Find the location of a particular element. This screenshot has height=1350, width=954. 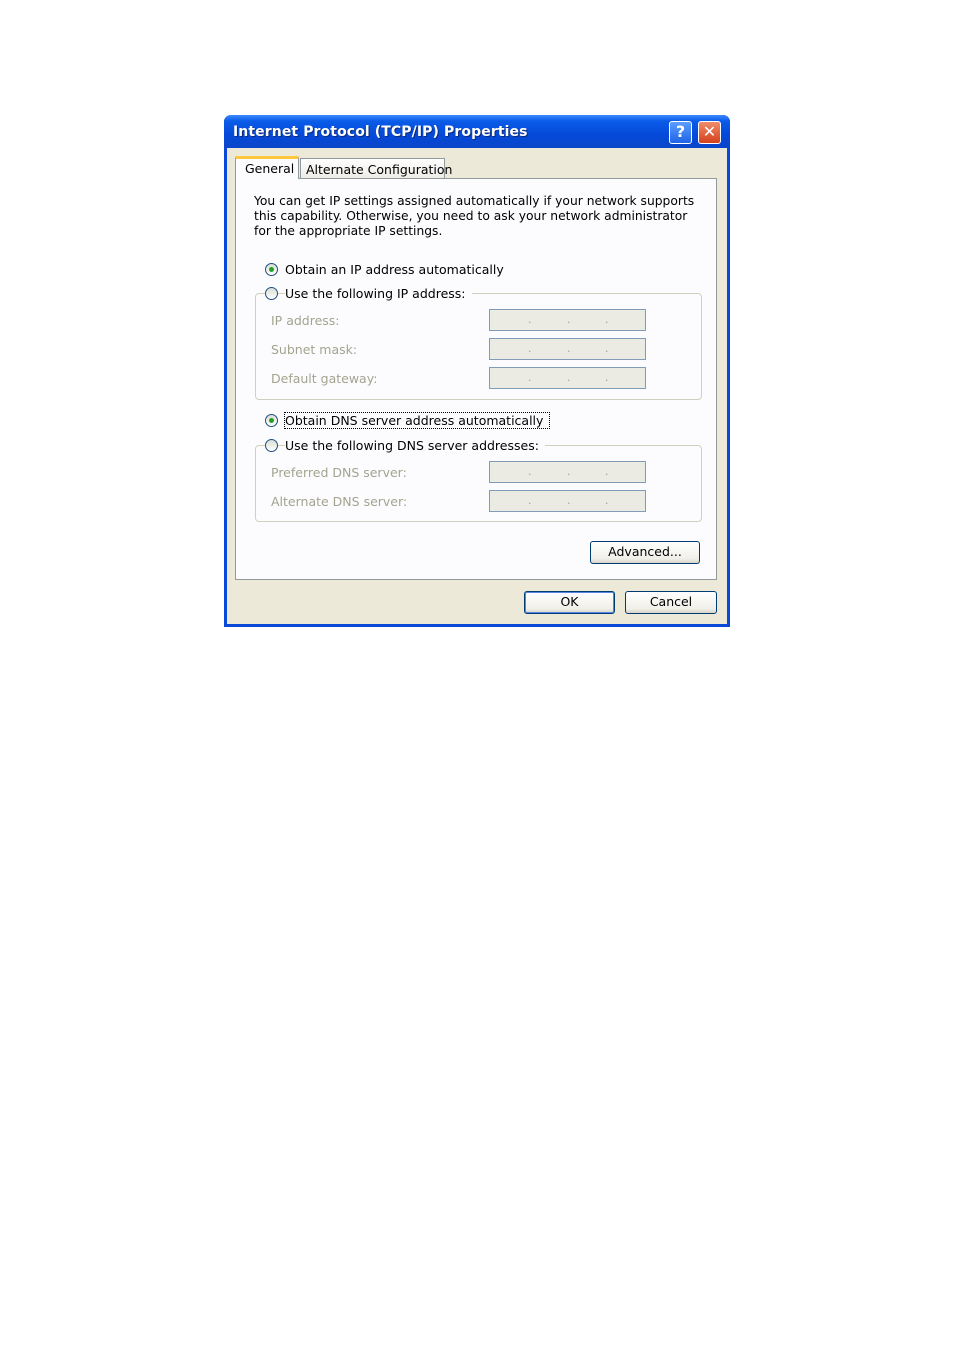

use-following-ip-label: Use the following IP address: is located at coordinates (378, 293).